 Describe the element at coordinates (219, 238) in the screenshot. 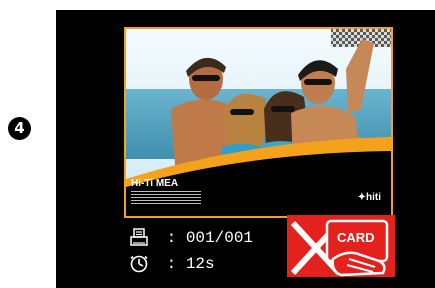

I see `print-count-value: 001/001` at that location.